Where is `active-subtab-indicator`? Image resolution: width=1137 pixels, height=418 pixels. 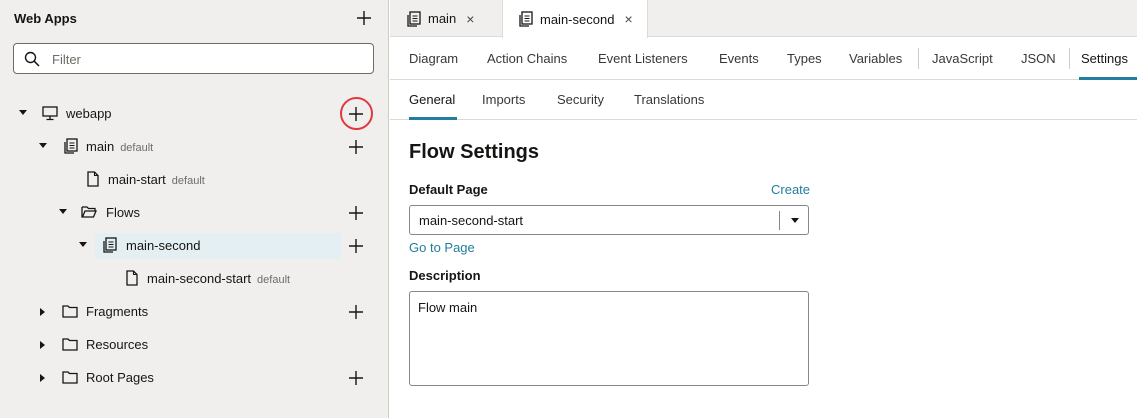 active-subtab-indicator is located at coordinates (433, 118).